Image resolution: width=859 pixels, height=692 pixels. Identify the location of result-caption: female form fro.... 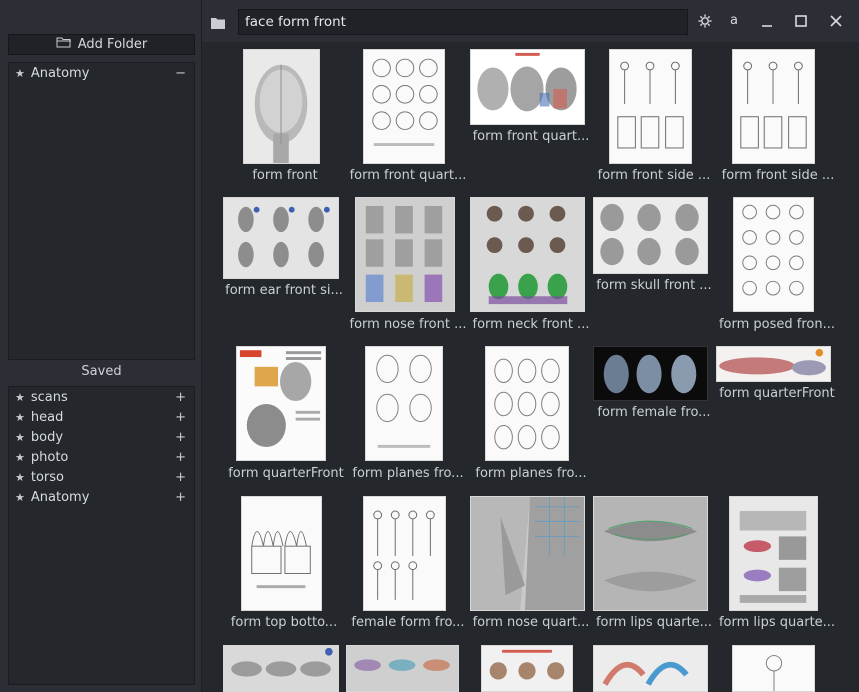
(408, 622).